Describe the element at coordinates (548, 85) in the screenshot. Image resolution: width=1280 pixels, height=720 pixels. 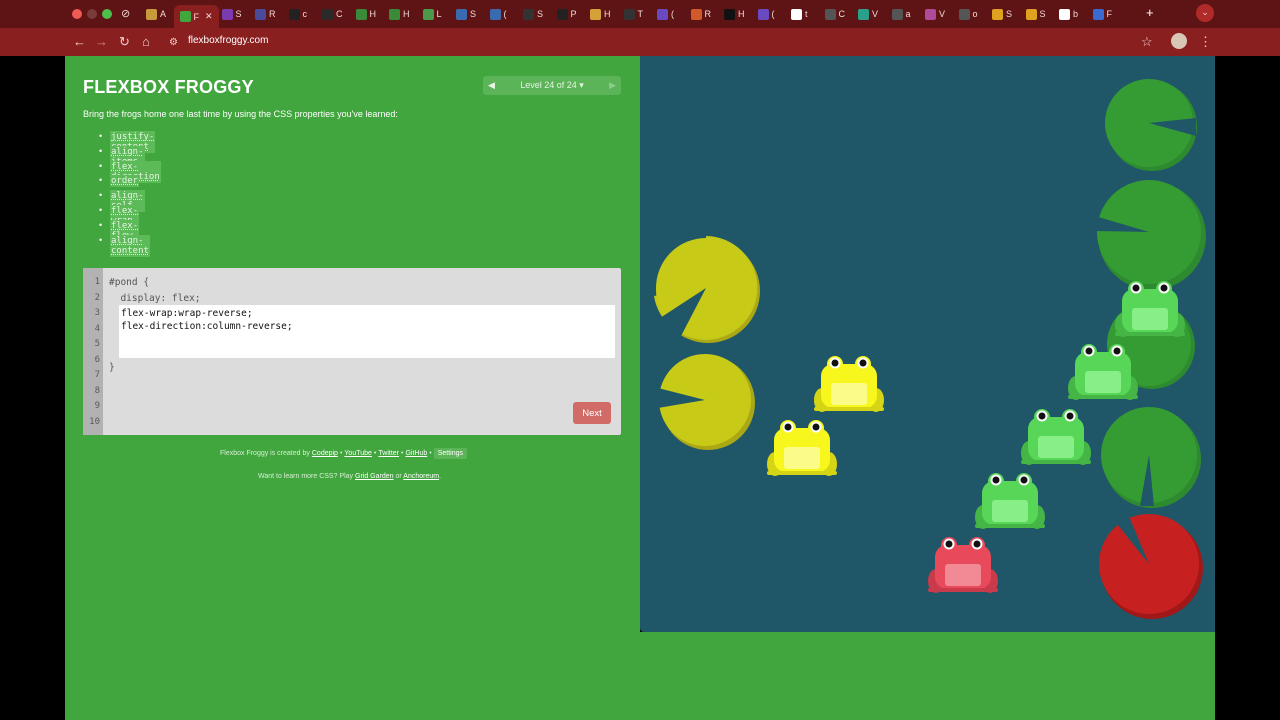
I see `level-label: Level 24 of 24` at that location.